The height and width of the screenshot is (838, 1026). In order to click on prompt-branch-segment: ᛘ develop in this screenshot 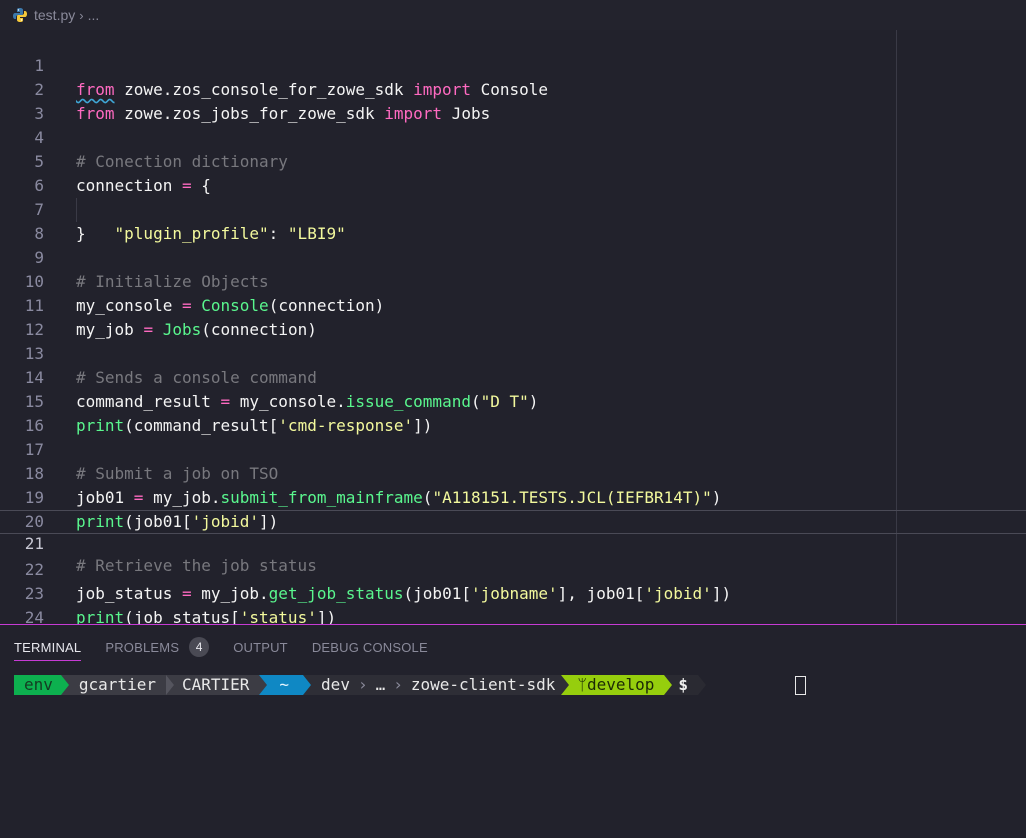, I will do `click(617, 685)`.